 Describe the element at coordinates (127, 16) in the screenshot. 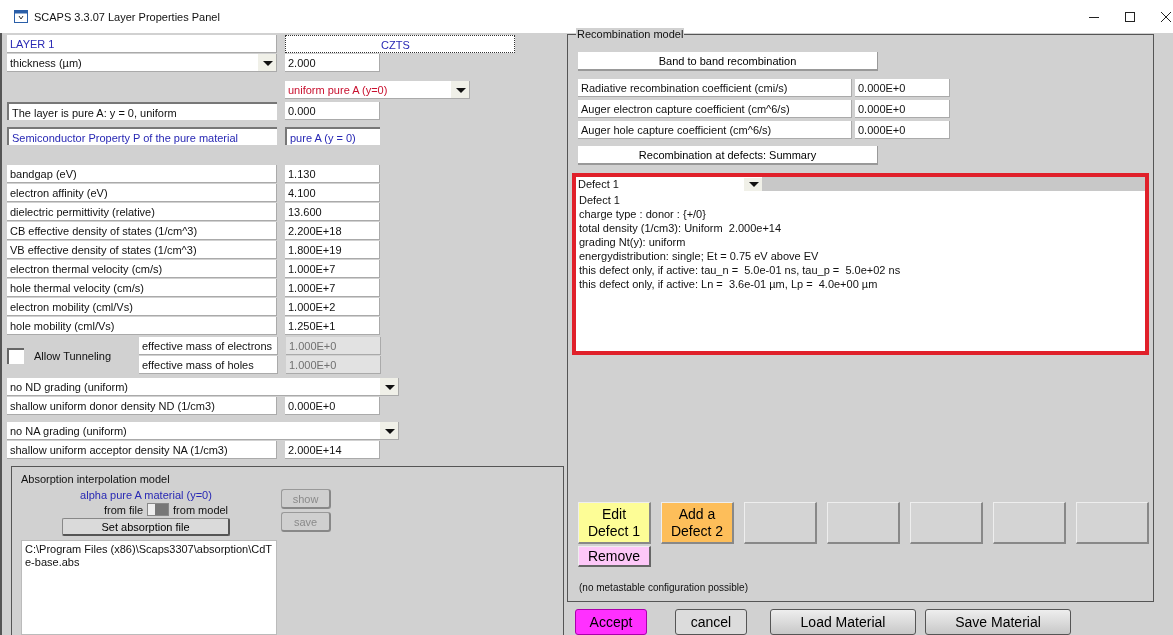

I see `window-title: SCAPS 3.3.07 Layer Properties Panel` at that location.